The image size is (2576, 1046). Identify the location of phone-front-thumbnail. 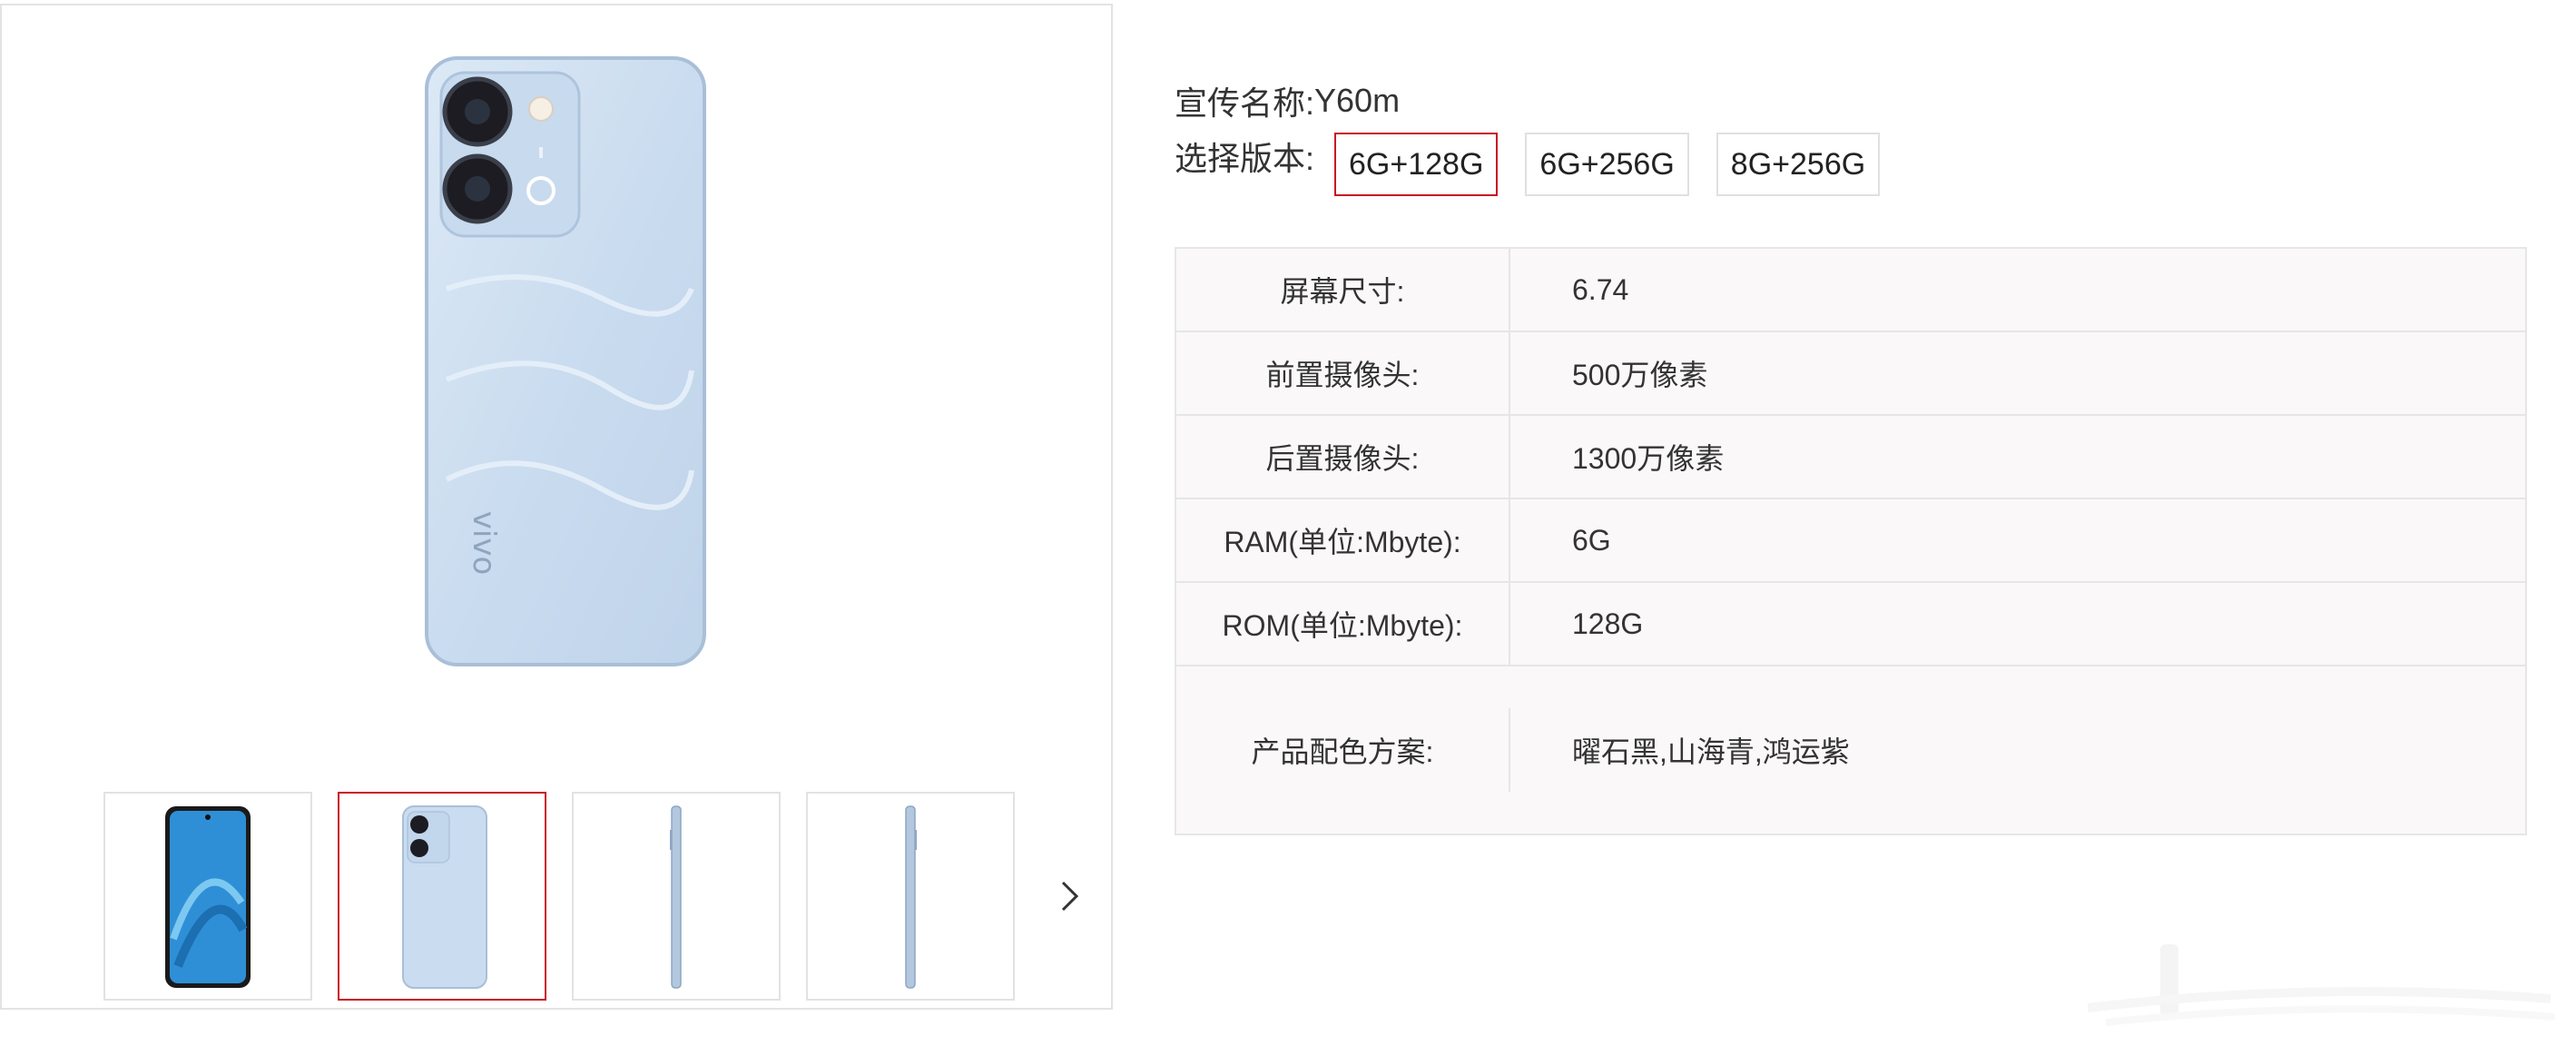
(208, 897).